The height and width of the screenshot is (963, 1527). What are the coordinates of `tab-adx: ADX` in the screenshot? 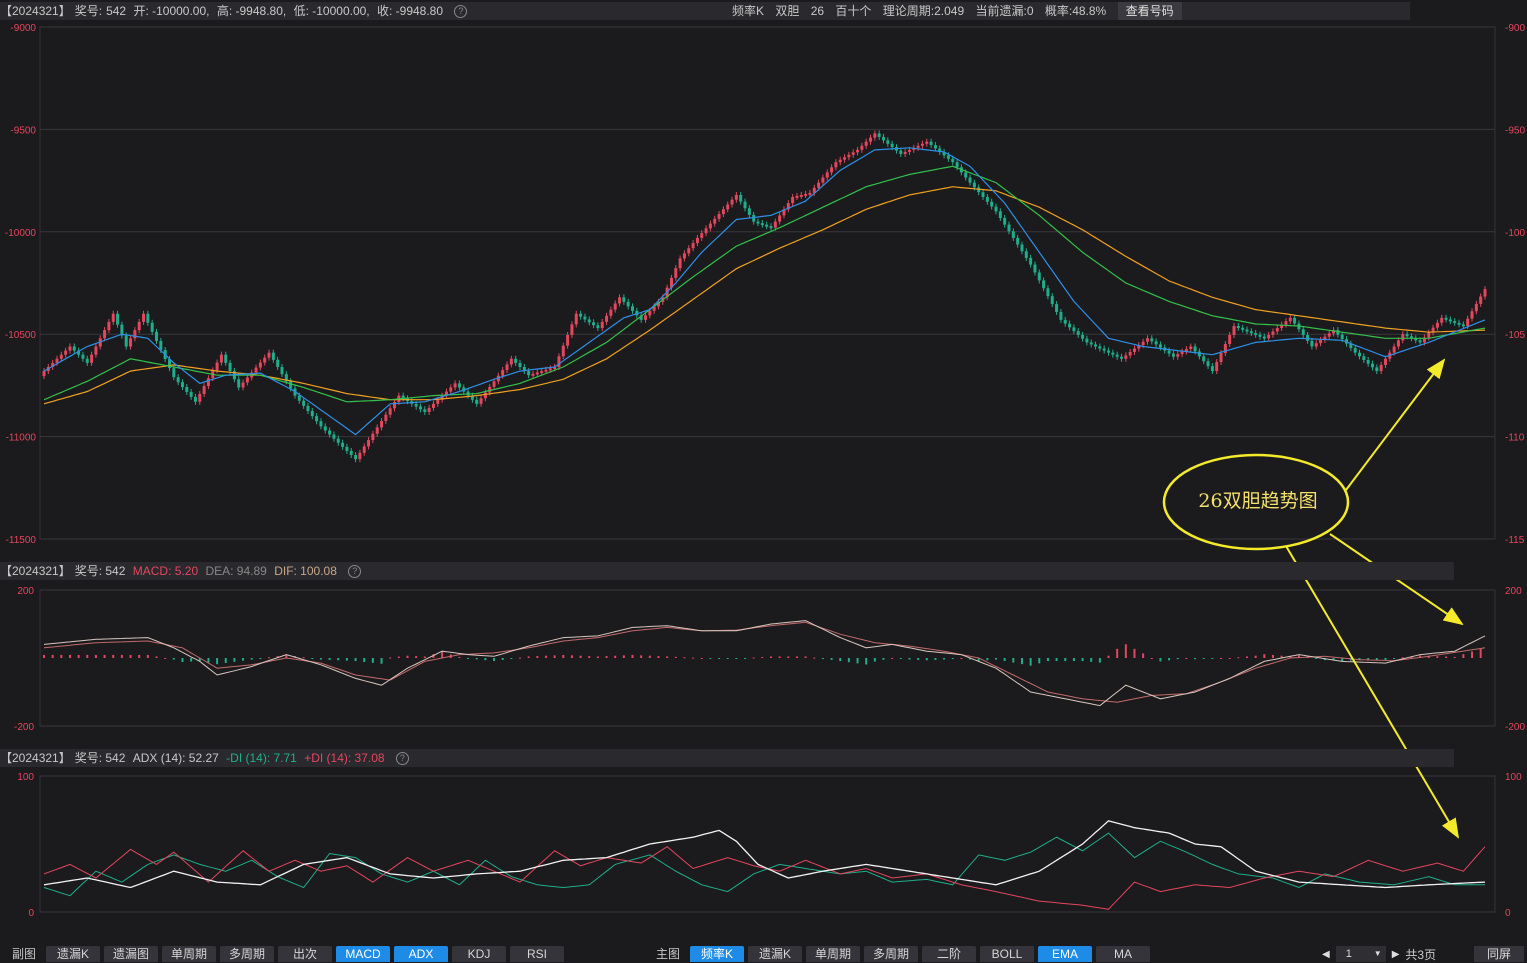 It's located at (421, 954).